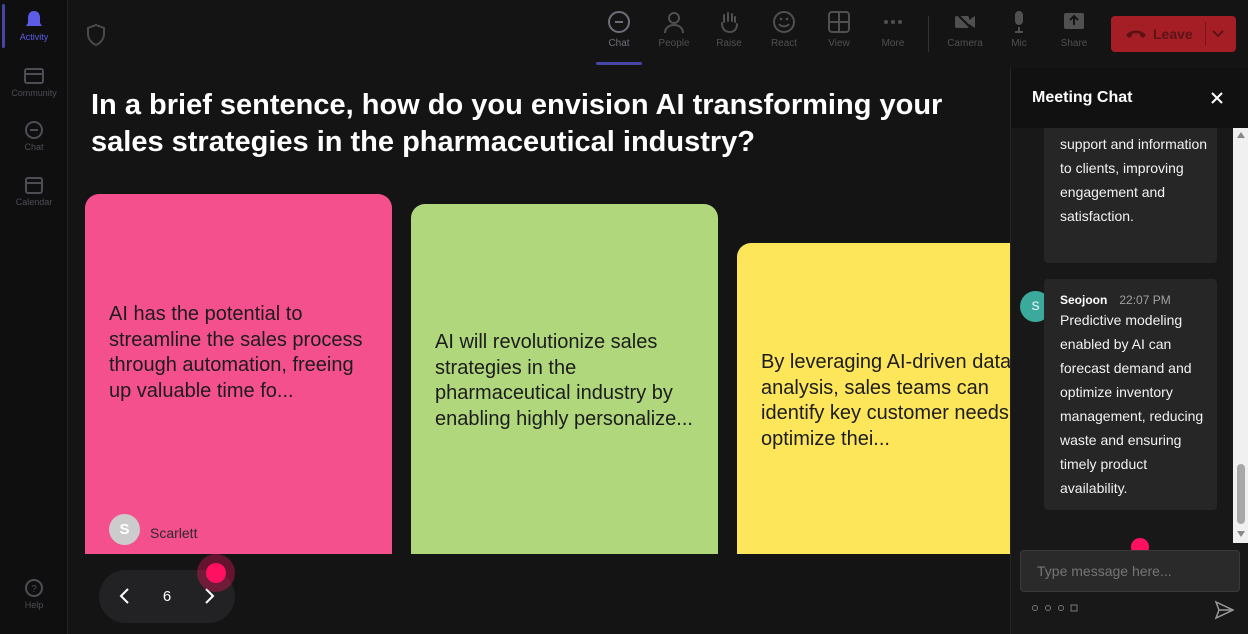  I want to click on mic-control: Mic, so click(1019, 29).